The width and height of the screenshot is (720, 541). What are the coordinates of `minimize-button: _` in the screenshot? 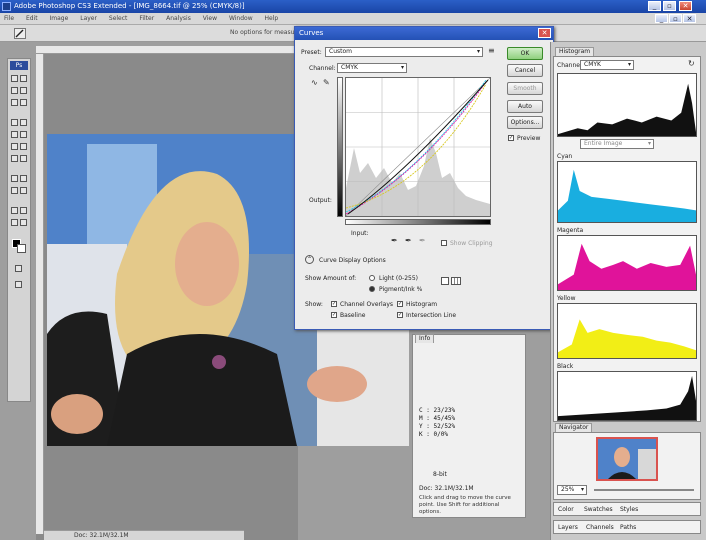 It's located at (654, 6).